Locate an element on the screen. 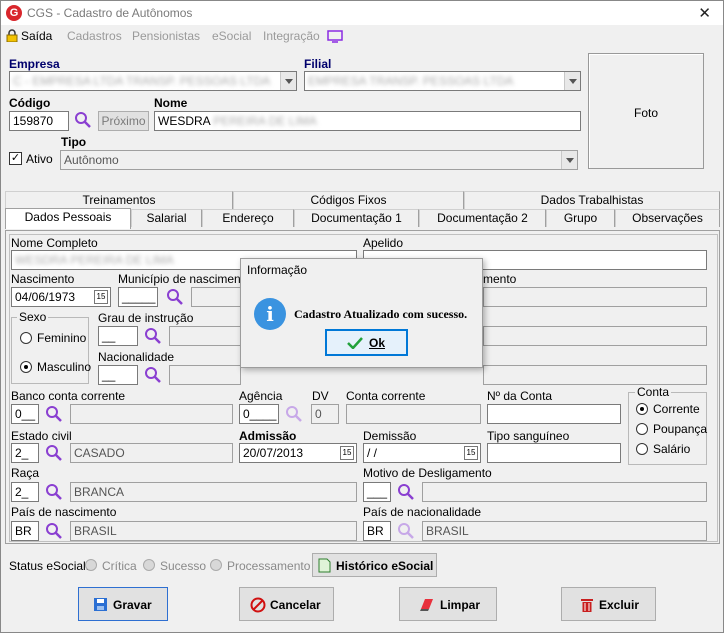 This screenshot has height=633, width=724. empresa-value: C - EMPRESA LTDA TRANSP. PESSOAS LTDA is located at coordinates (142, 81).